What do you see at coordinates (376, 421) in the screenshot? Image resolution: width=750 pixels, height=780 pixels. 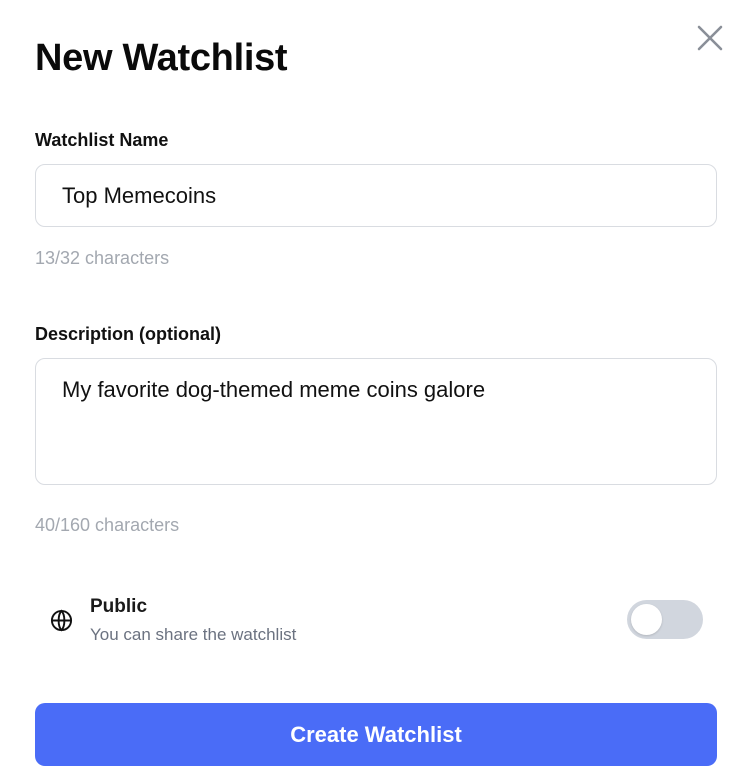 I see `description-textarea: My favorite dog-themed meme coins galore` at bounding box center [376, 421].